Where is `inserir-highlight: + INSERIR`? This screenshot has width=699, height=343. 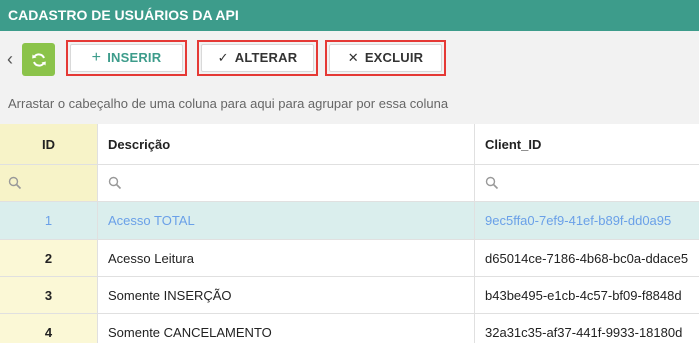
inserir-highlight: + INSERIR is located at coordinates (126, 58).